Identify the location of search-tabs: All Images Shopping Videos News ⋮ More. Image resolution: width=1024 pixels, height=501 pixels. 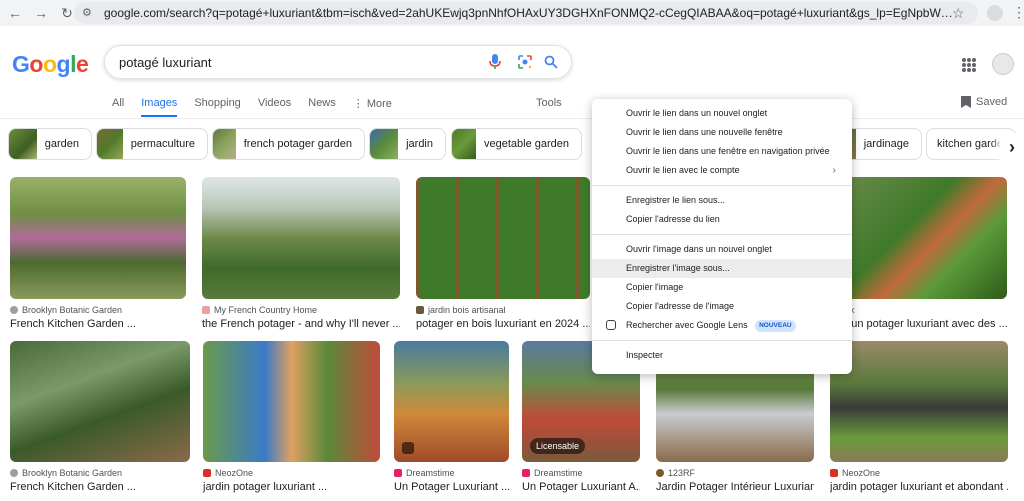
(260, 107).